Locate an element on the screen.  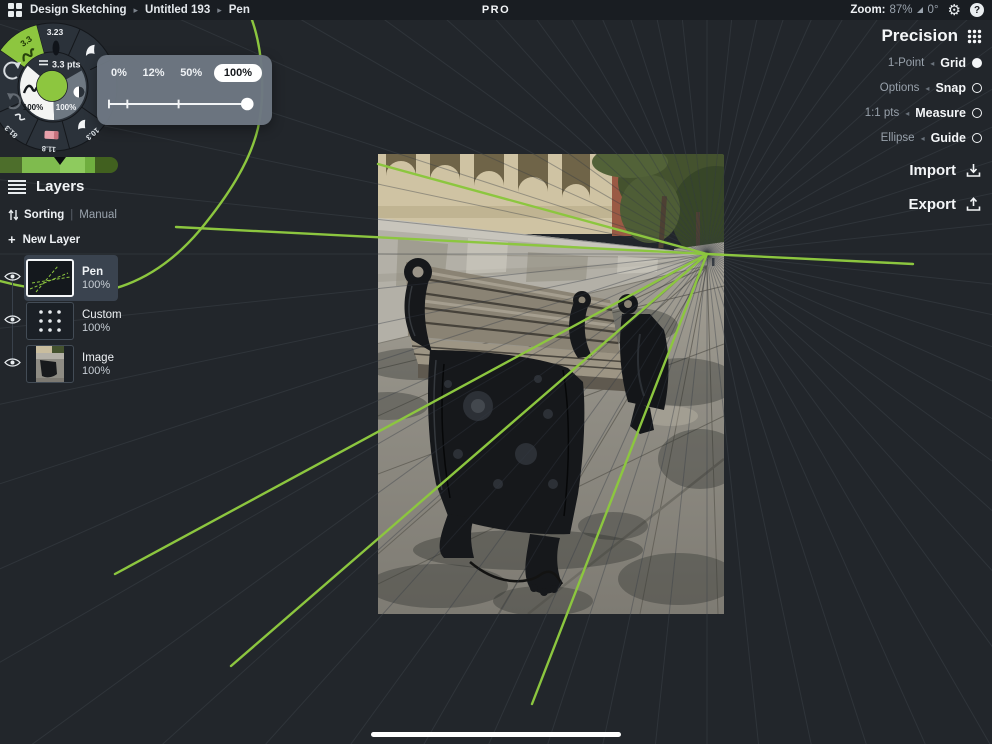
layers-header: Layers is located at coordinates (46, 186).